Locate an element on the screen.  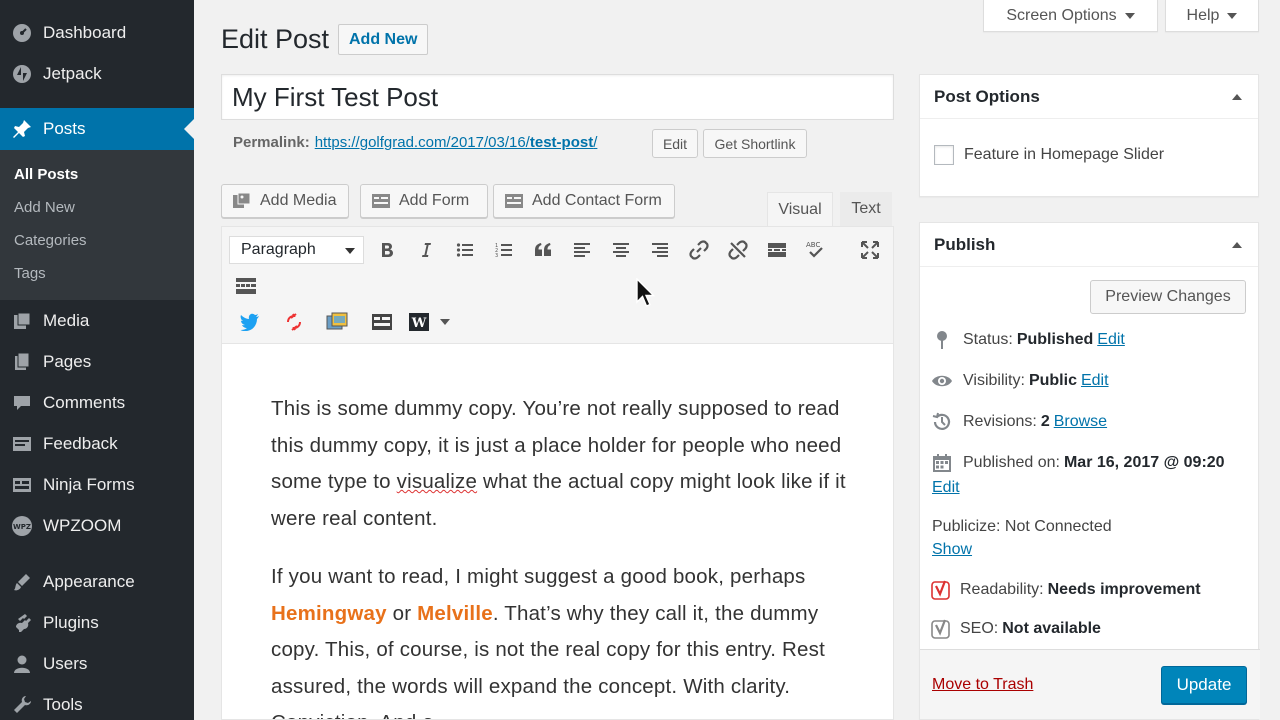
revisions-row: Revisions: 2 Browse is located at coordinates (1019, 422).